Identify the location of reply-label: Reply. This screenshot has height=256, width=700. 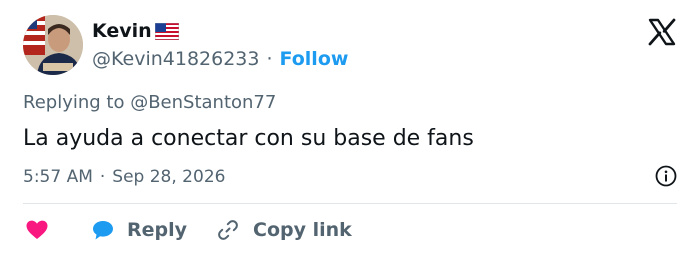
(157, 230).